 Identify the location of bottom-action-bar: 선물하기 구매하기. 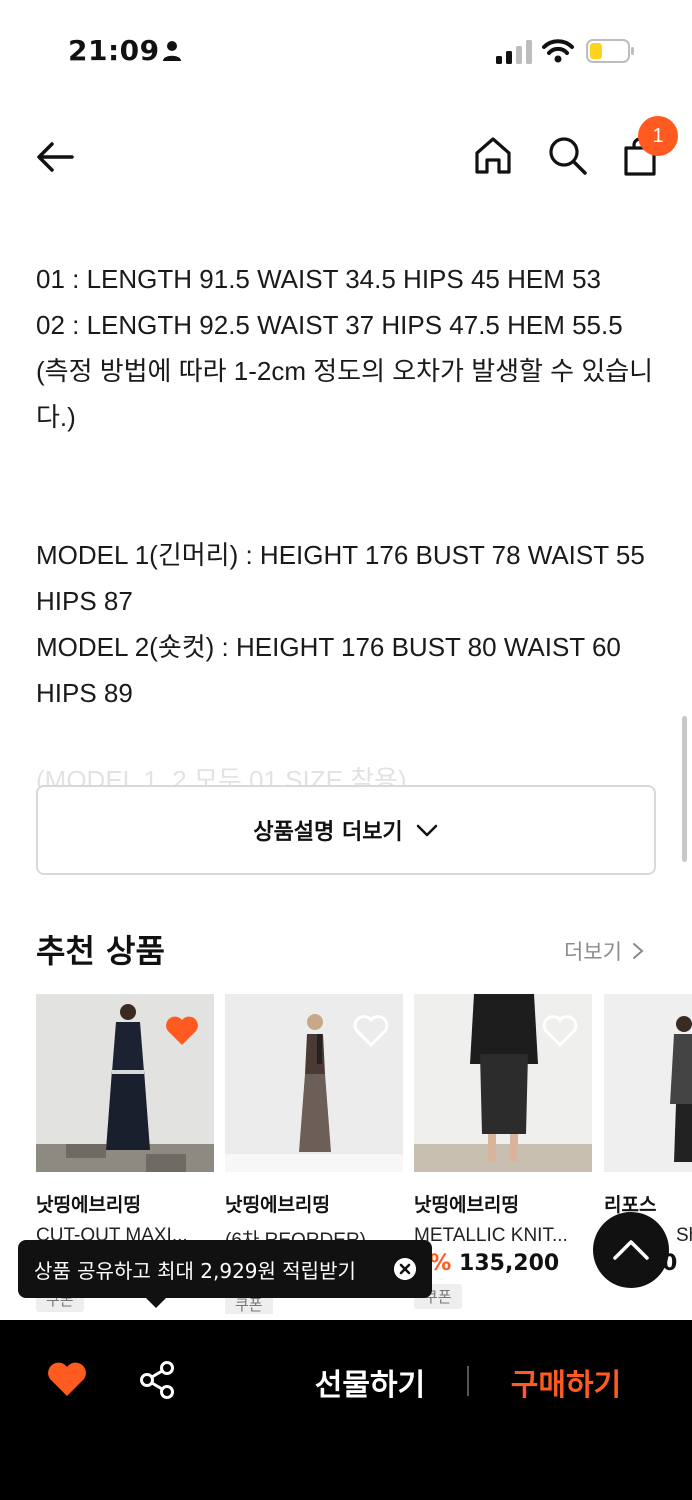
(346, 1410).